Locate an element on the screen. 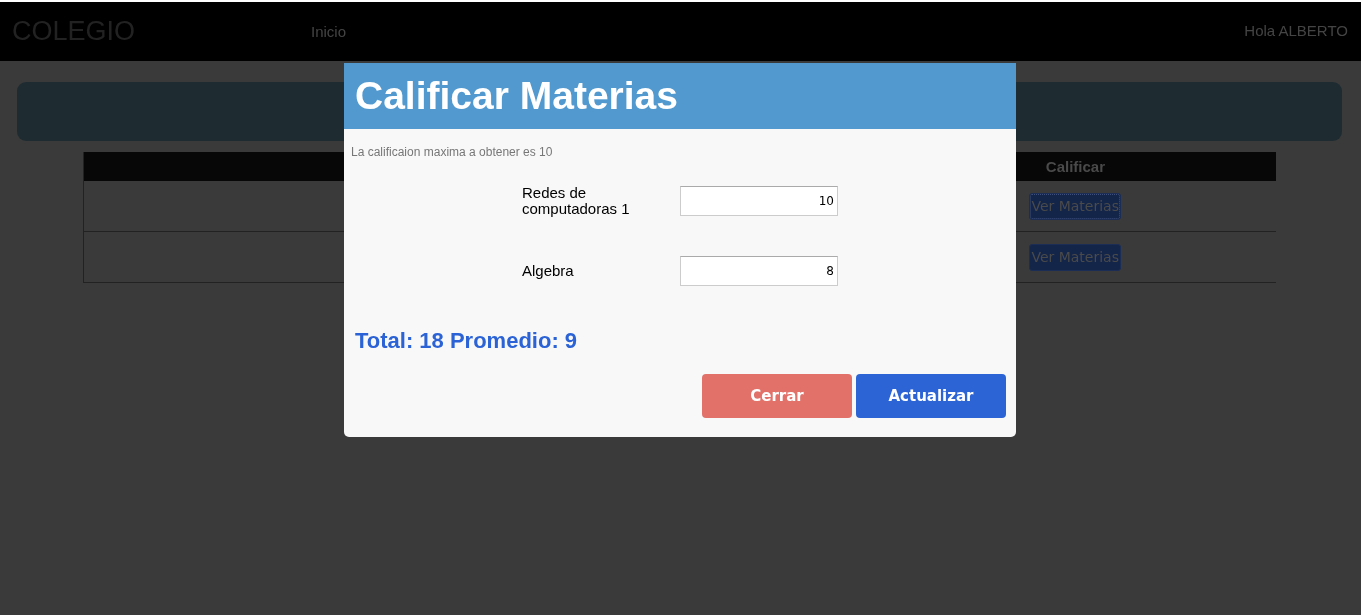  subject-label: Redes de computadoras 1 is located at coordinates (576, 201).